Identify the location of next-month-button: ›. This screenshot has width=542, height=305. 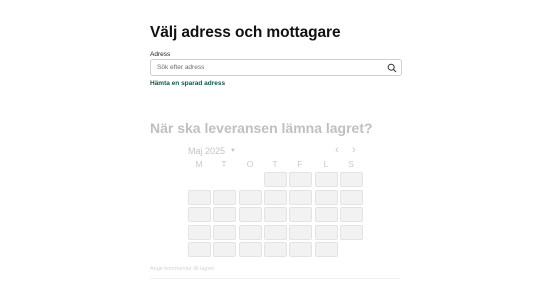
(354, 150).